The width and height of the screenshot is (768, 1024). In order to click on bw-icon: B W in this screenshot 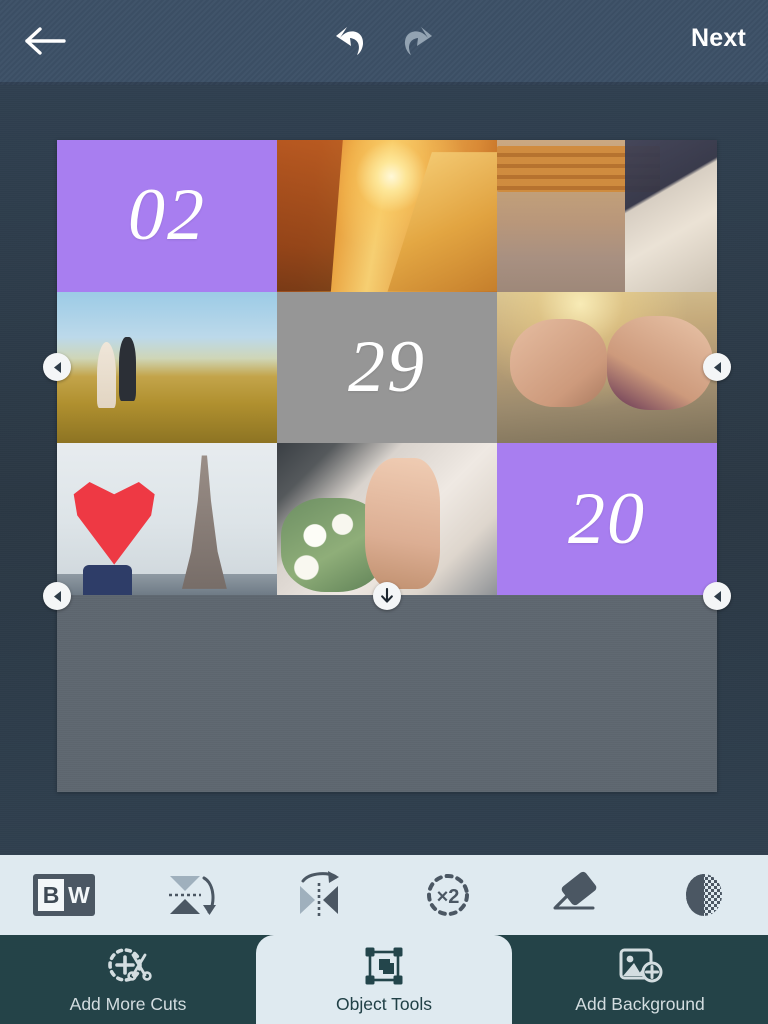, I will do `click(64, 895)`.